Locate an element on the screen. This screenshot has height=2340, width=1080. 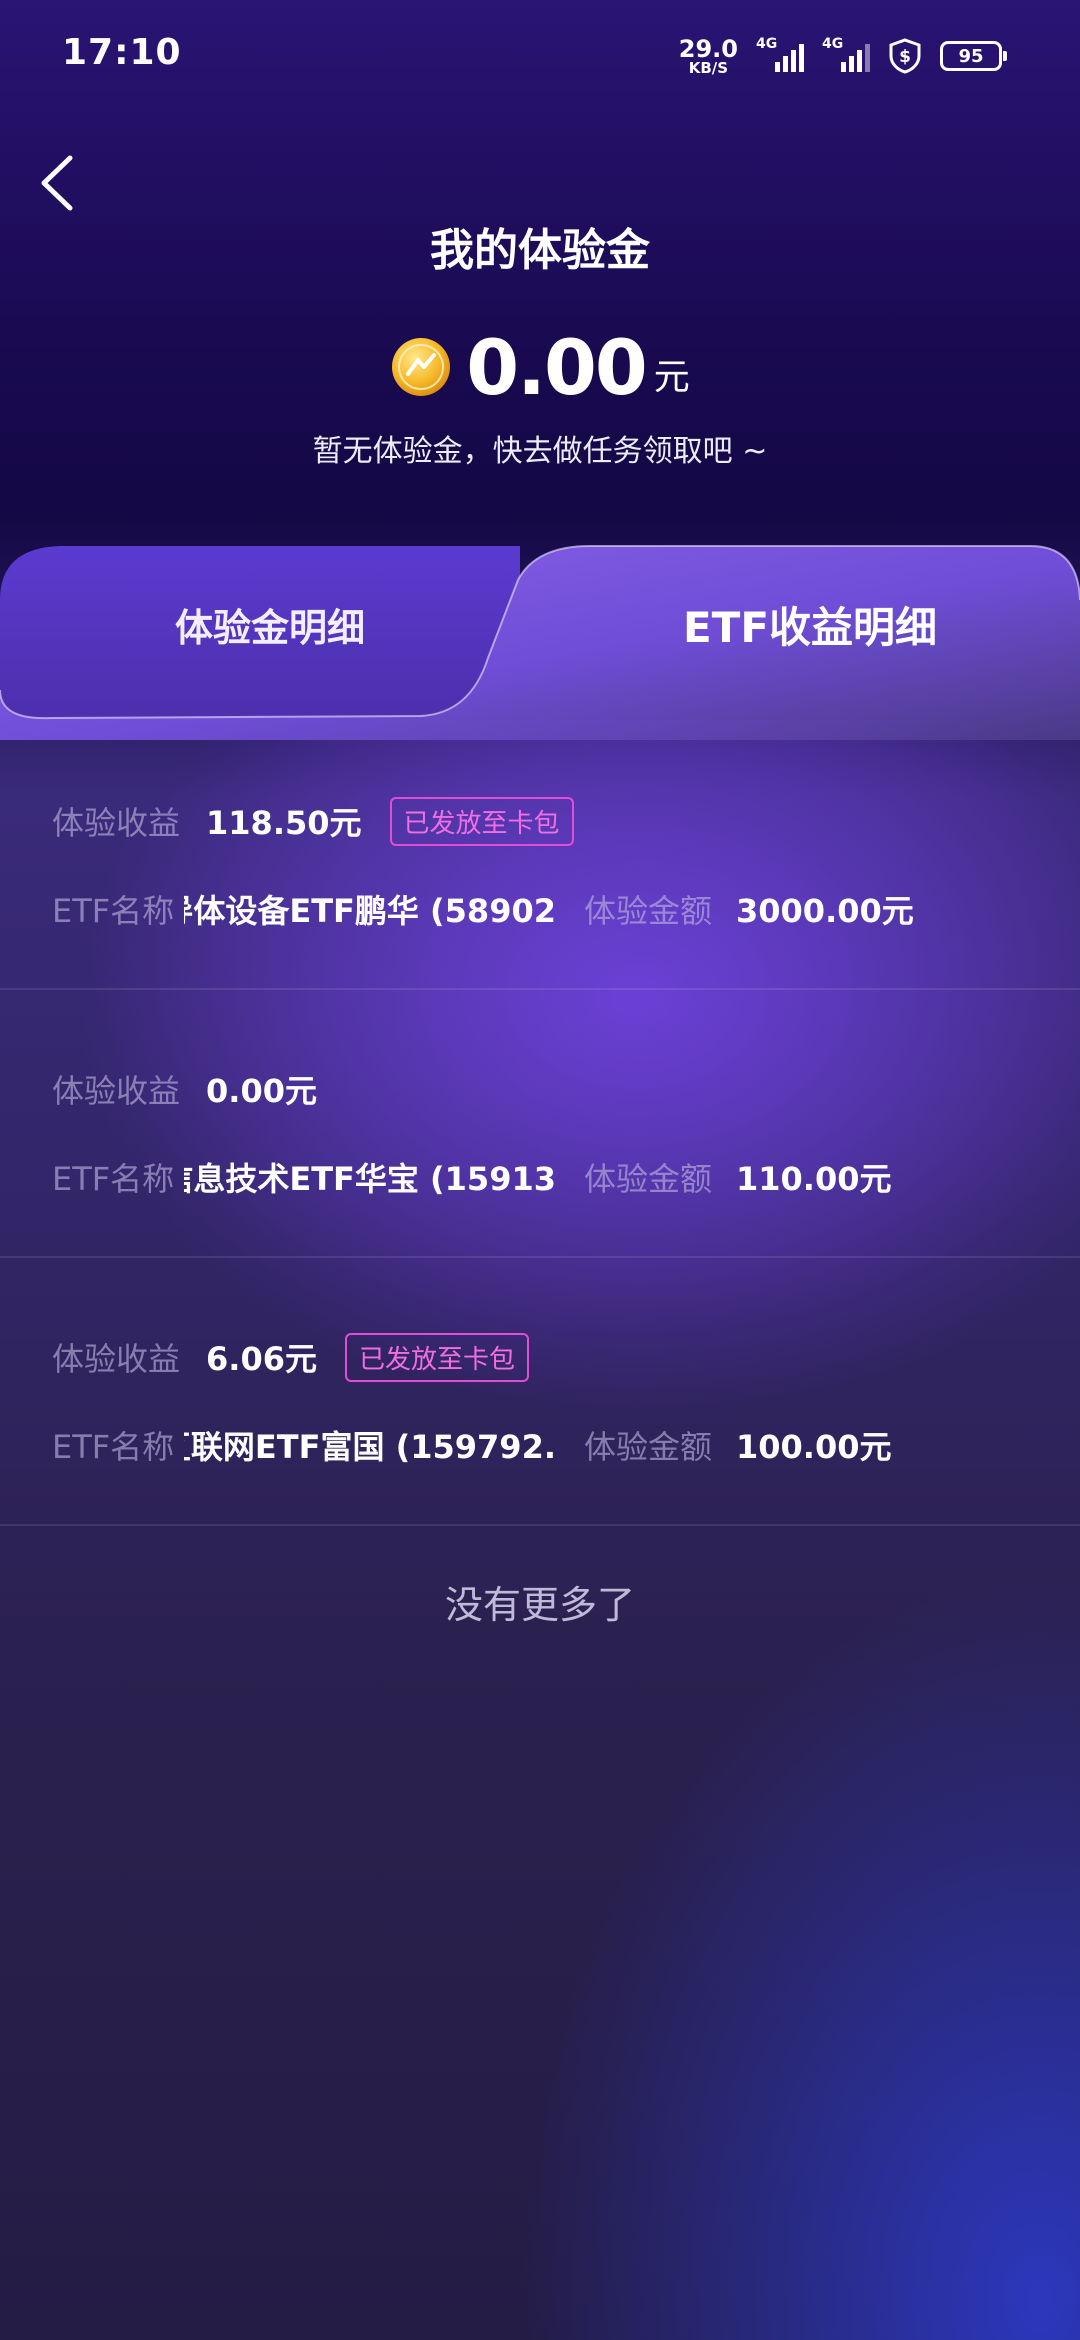
income-row: 体验收益 6.06元 已发放至卡包 is located at coordinates (290, 1357).